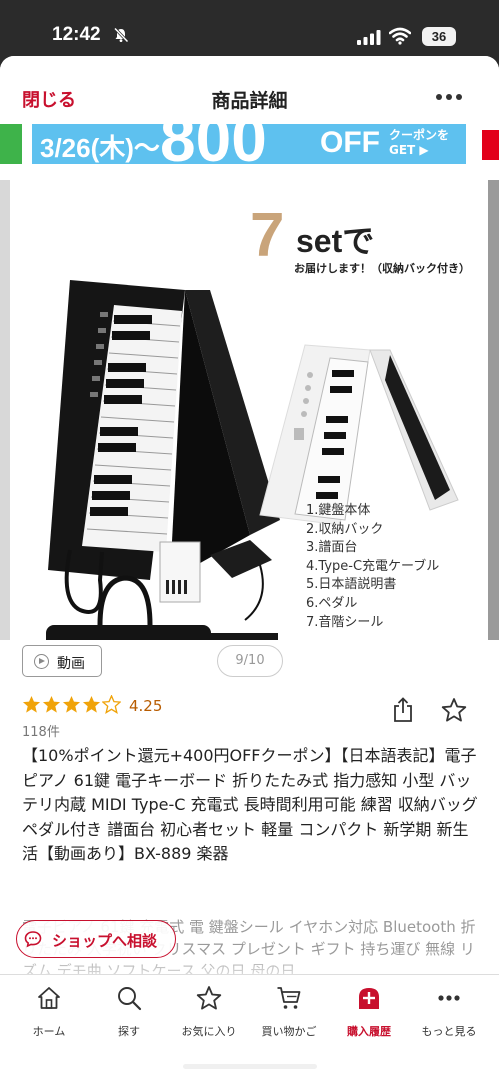 The width and height of the screenshot is (499, 1080). Describe the element at coordinates (449, 998) in the screenshot. I see `more-icon` at that location.